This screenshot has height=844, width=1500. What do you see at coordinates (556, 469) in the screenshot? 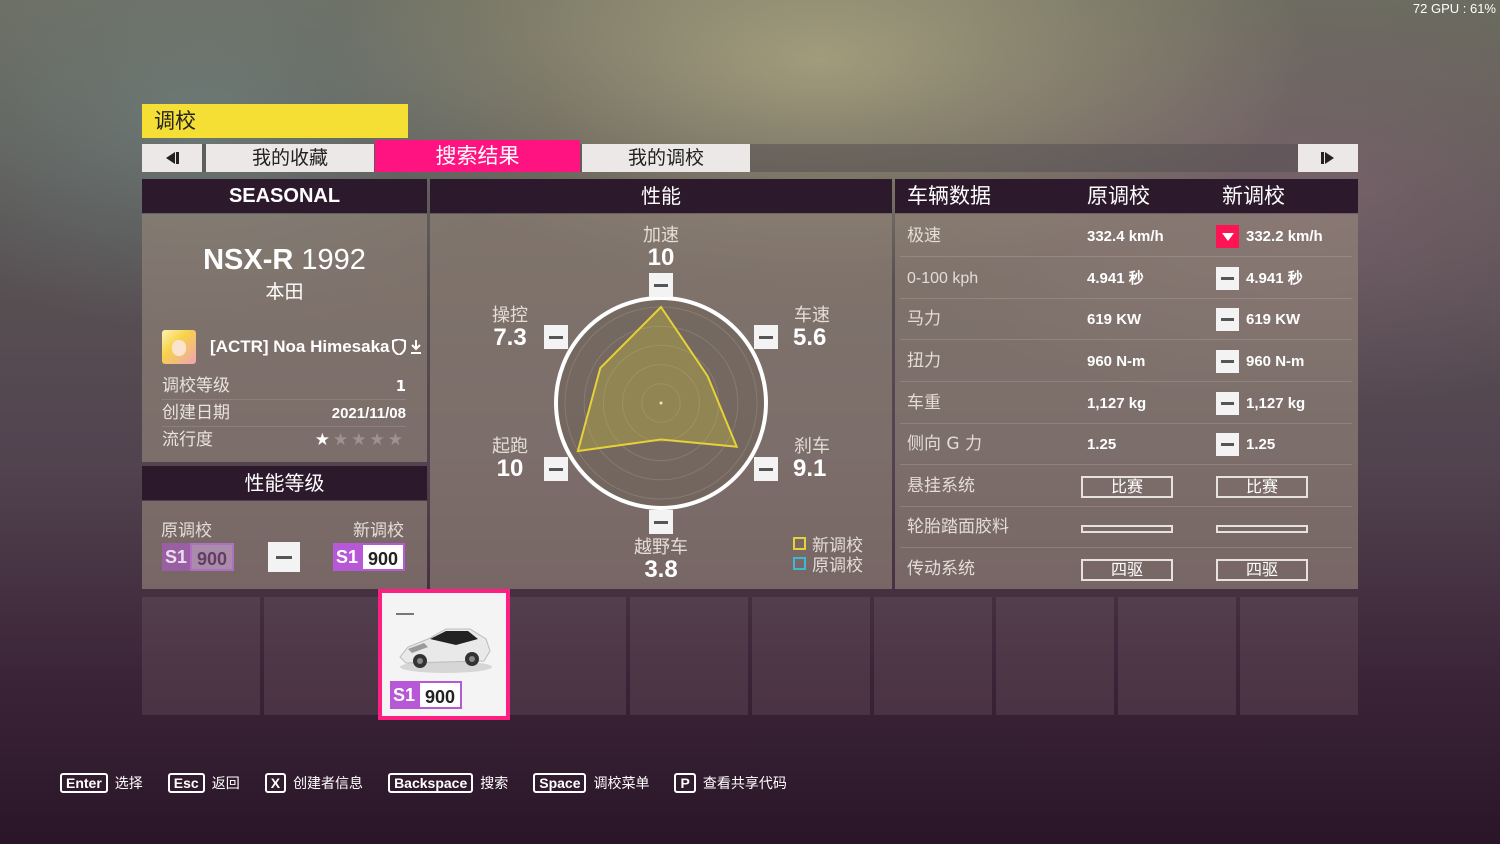
I see `stat-launch-indicator` at bounding box center [556, 469].